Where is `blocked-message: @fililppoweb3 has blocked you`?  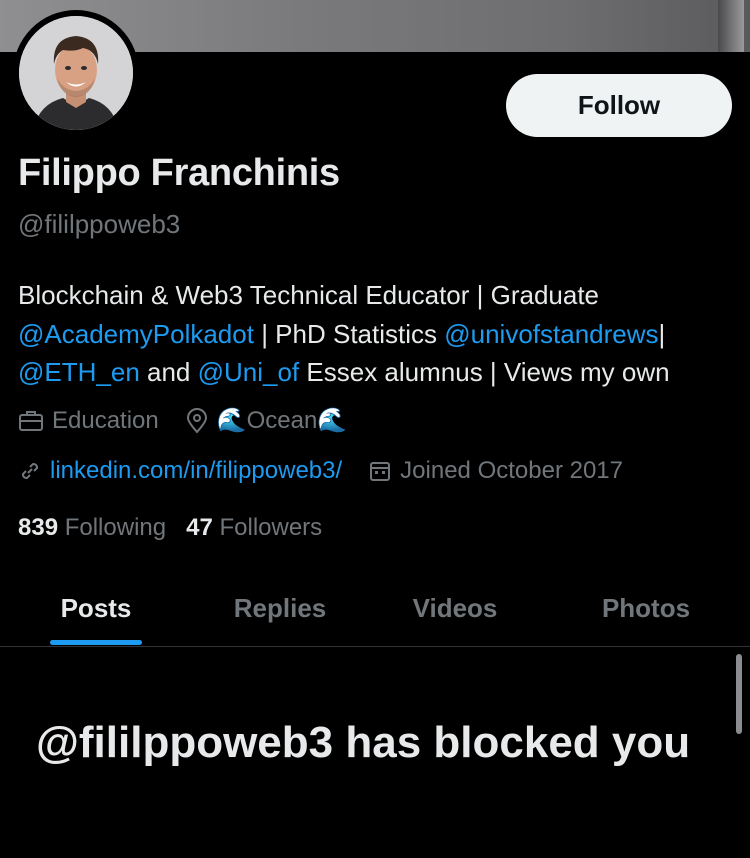 blocked-message: @fililppoweb3 has blocked you is located at coordinates (363, 742).